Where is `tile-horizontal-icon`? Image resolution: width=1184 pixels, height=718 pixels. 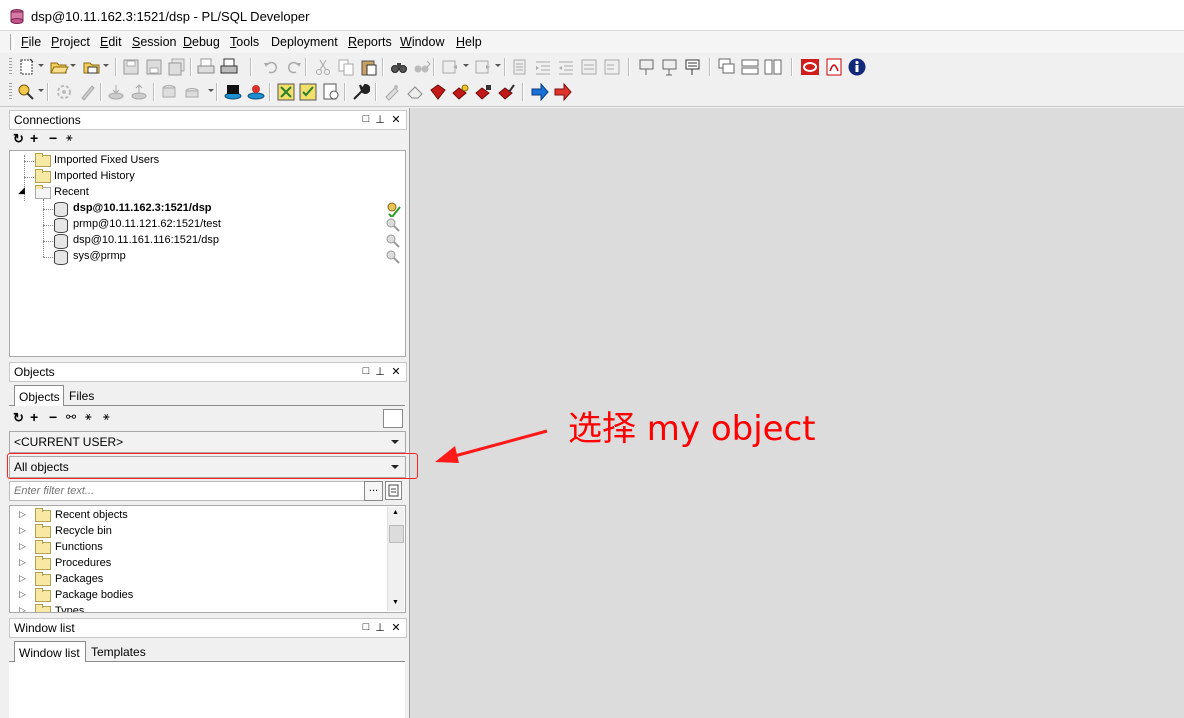 tile-horizontal-icon is located at coordinates (750, 67).